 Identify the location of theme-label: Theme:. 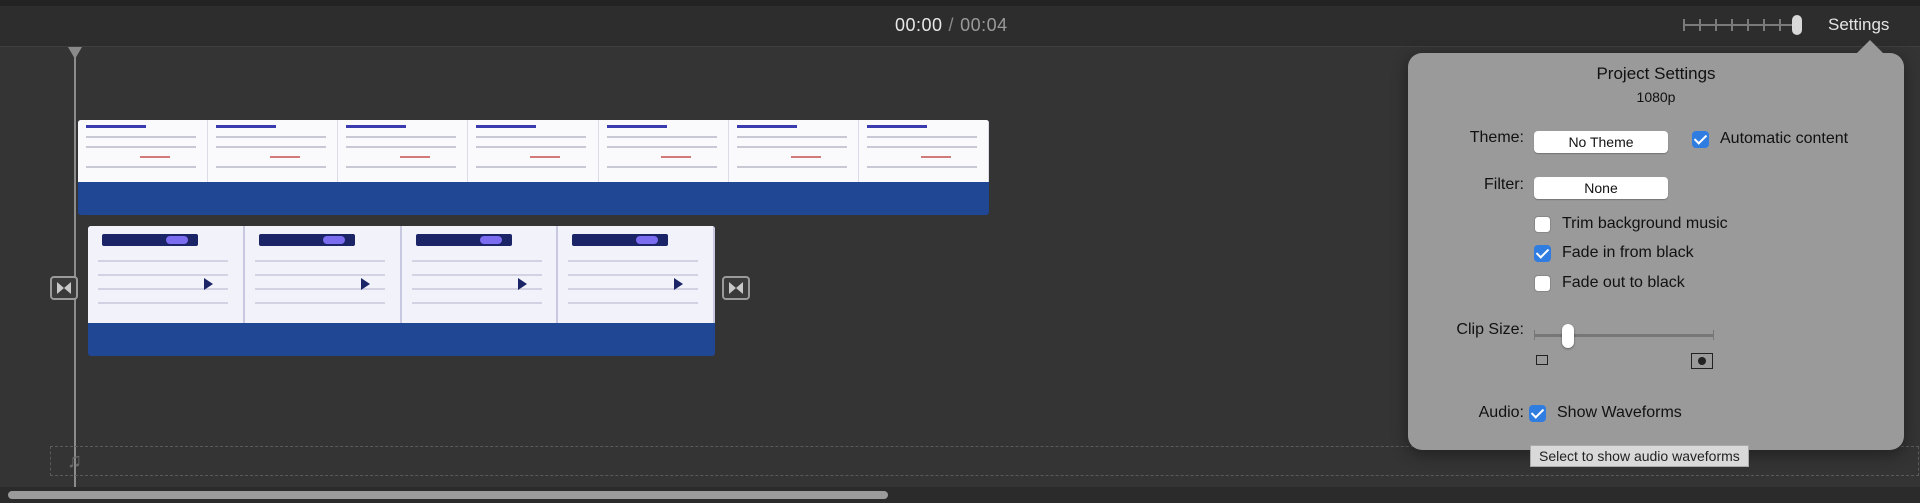
(1496, 137).